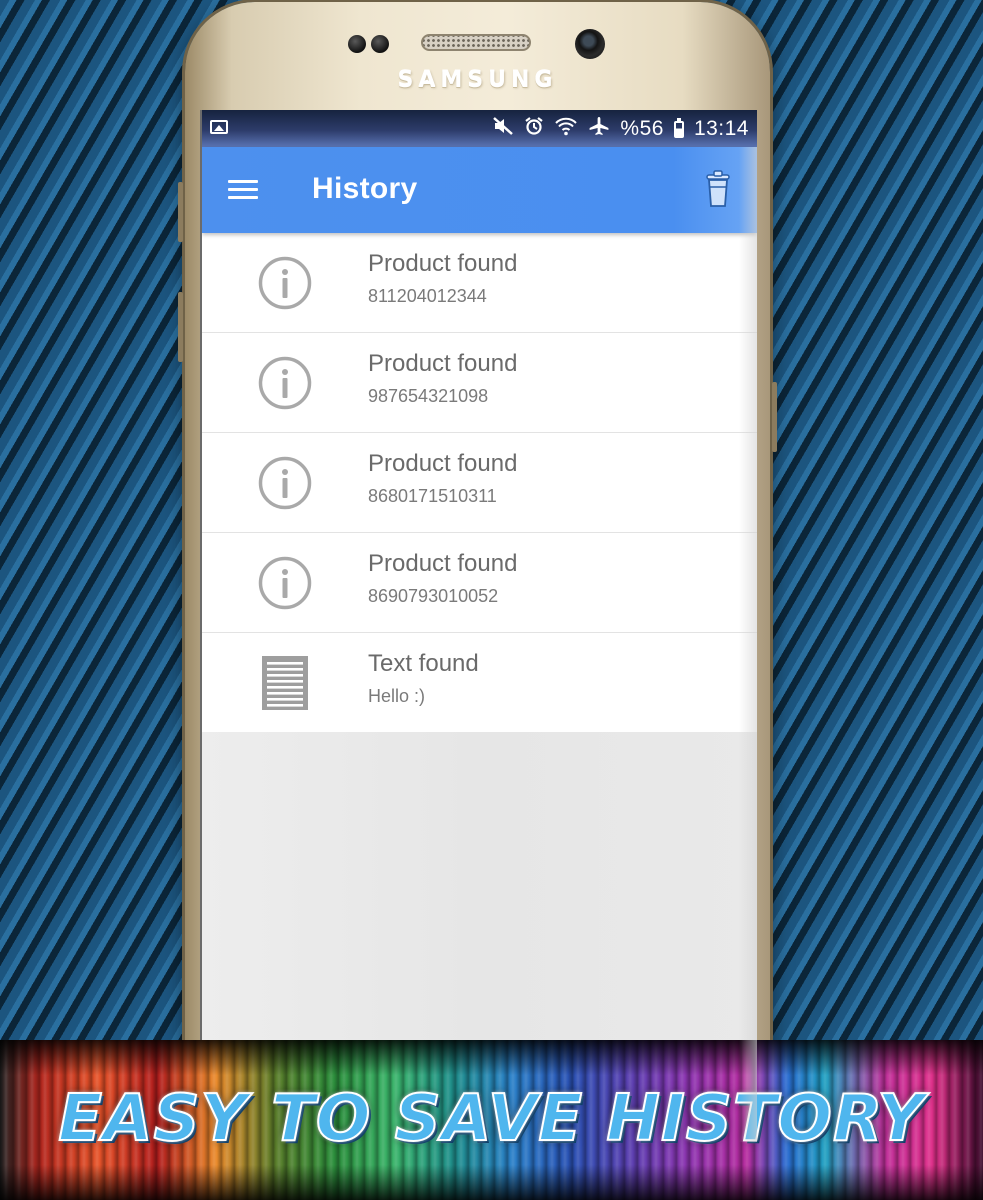 The height and width of the screenshot is (1200, 983). Describe the element at coordinates (357, 44) in the screenshot. I see `proximity-sensor` at that location.